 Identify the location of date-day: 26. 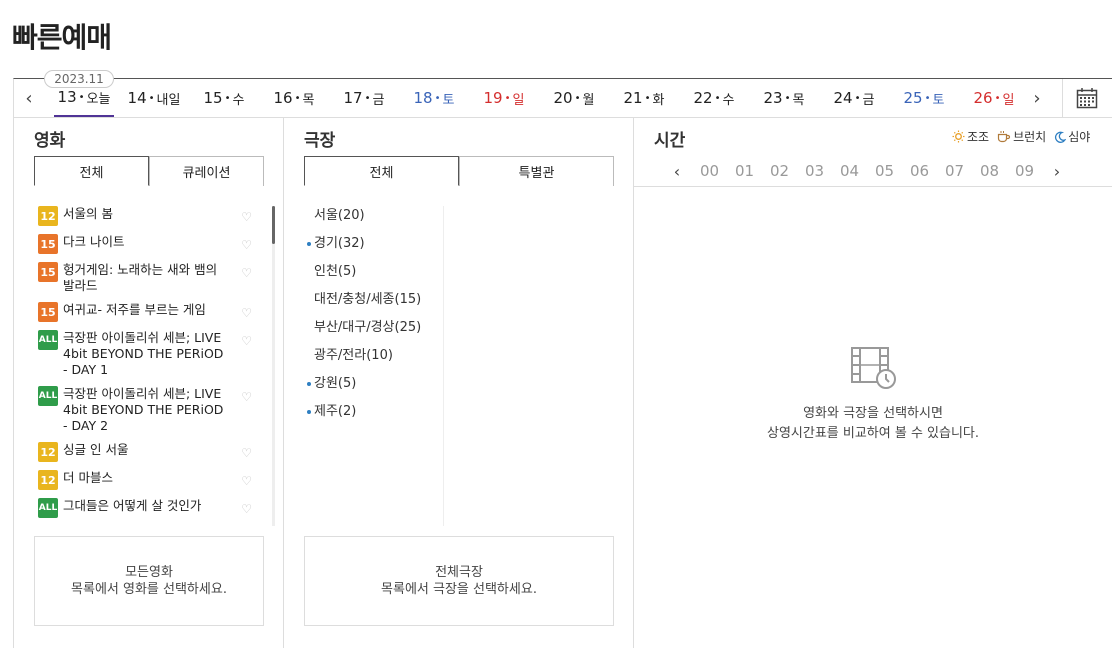
(983, 98).